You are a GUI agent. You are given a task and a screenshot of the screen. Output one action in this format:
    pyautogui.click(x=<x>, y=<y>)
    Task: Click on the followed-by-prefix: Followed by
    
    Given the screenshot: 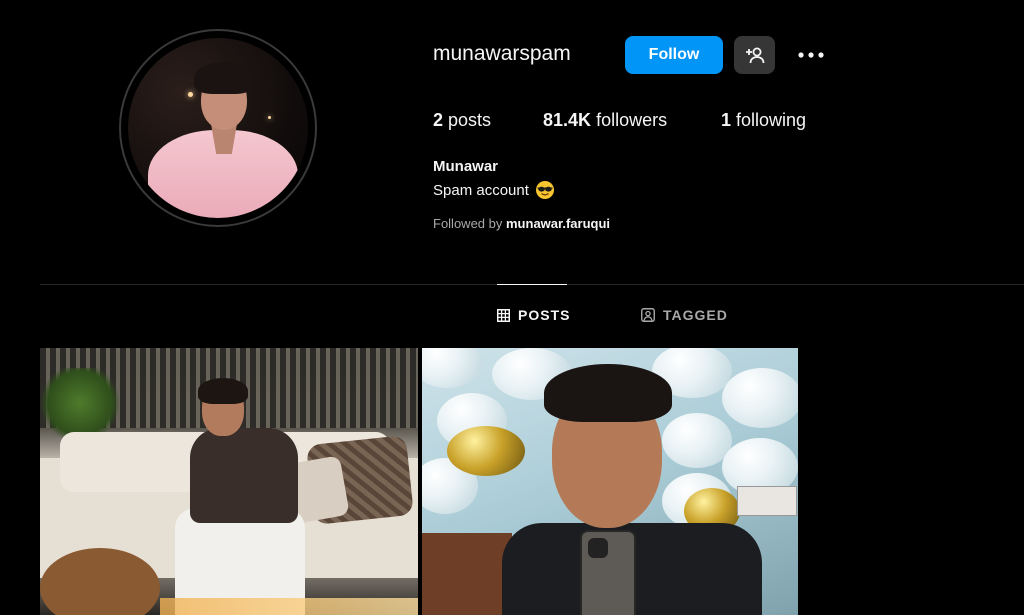 What is the action you would take?
    pyautogui.click(x=468, y=223)
    